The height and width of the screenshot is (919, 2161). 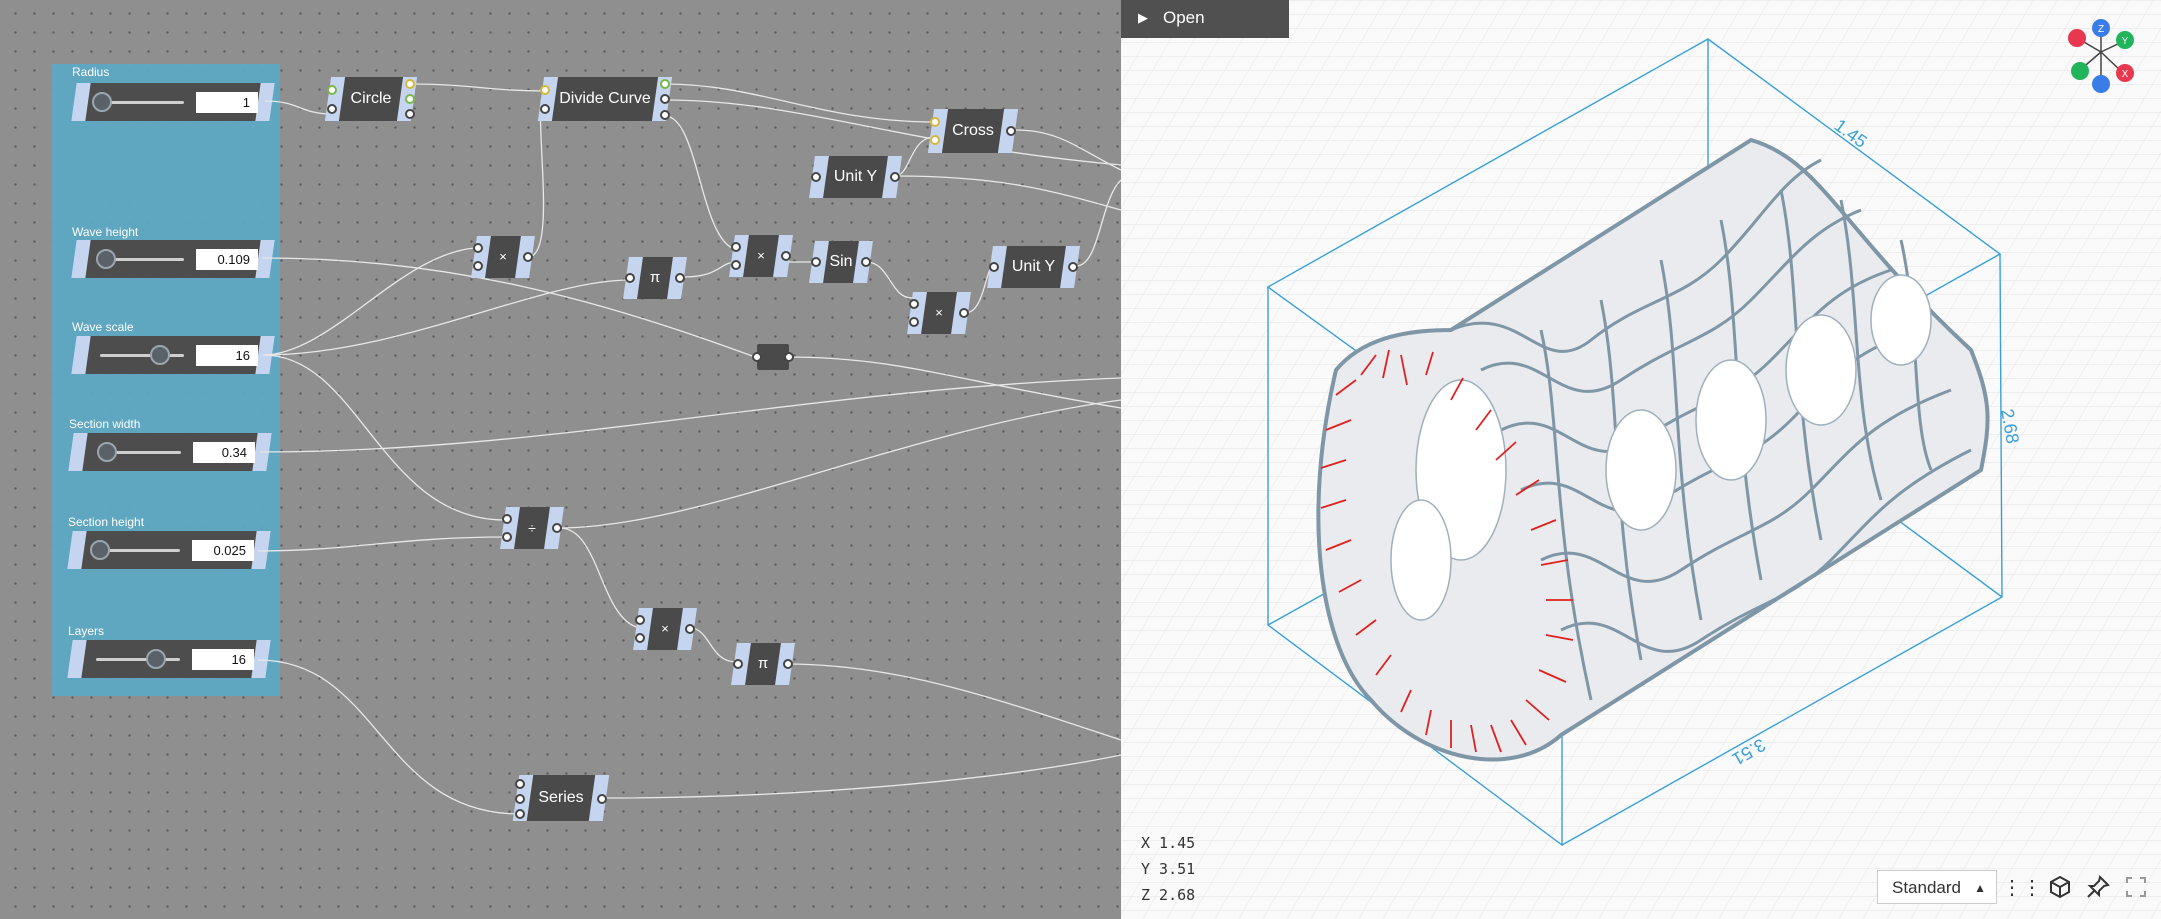 I want to click on node-label: Sin, so click(x=841, y=261).